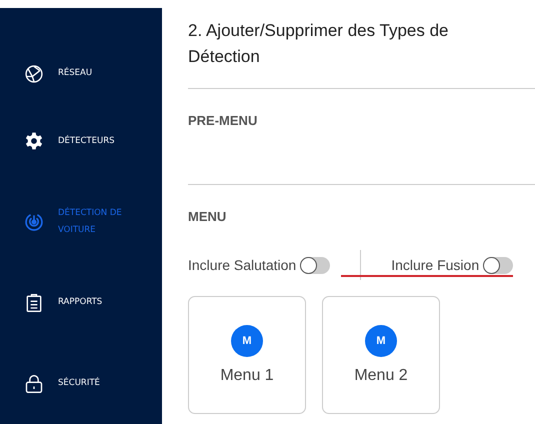 Image resolution: width=535 pixels, height=424 pixels. Describe the element at coordinates (34, 302) in the screenshot. I see `clipboard-icon` at that location.